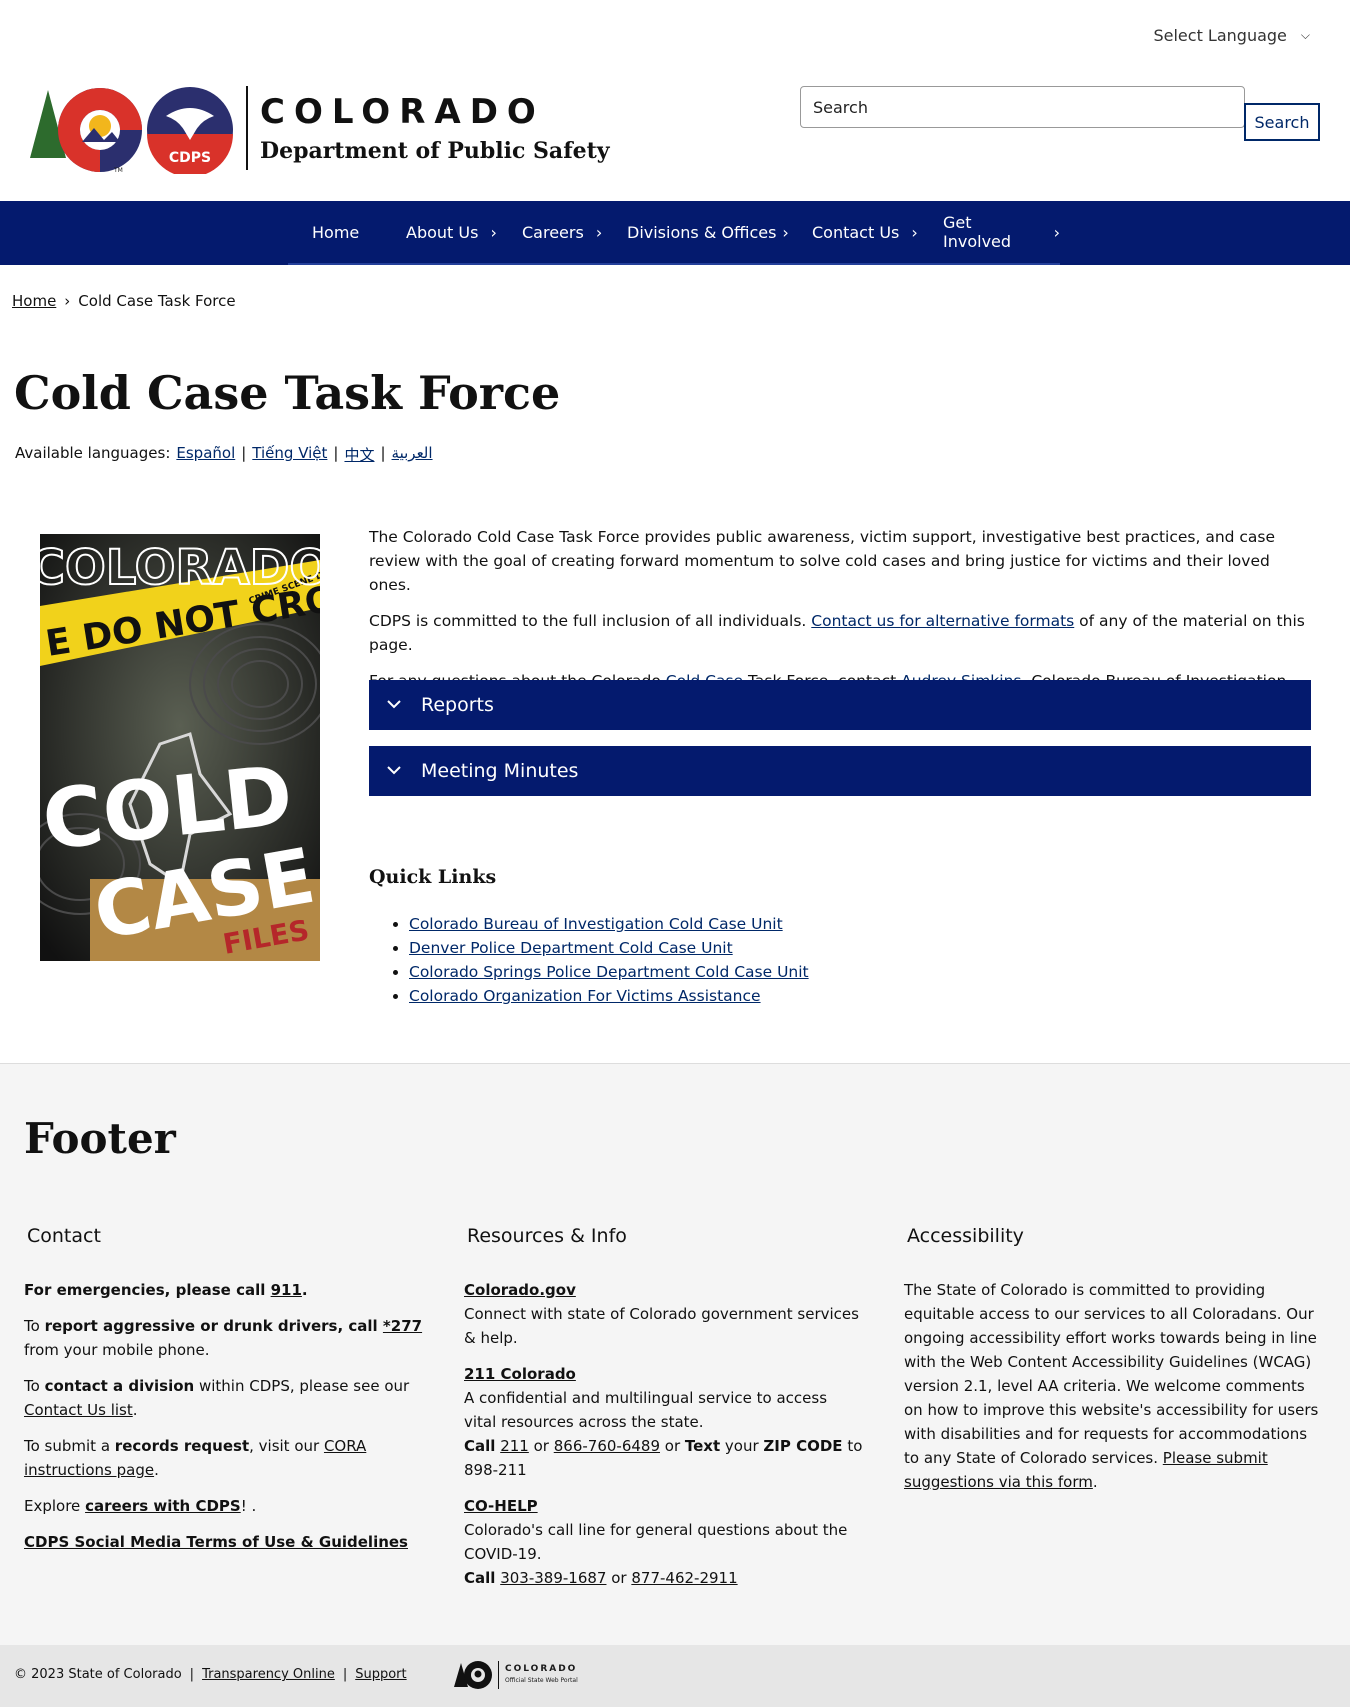 This screenshot has width=1350, height=1707. What do you see at coordinates (571, 948) in the screenshot?
I see `denver-pd-cold-case-link: Denver Police Department Cold Case Unit` at bounding box center [571, 948].